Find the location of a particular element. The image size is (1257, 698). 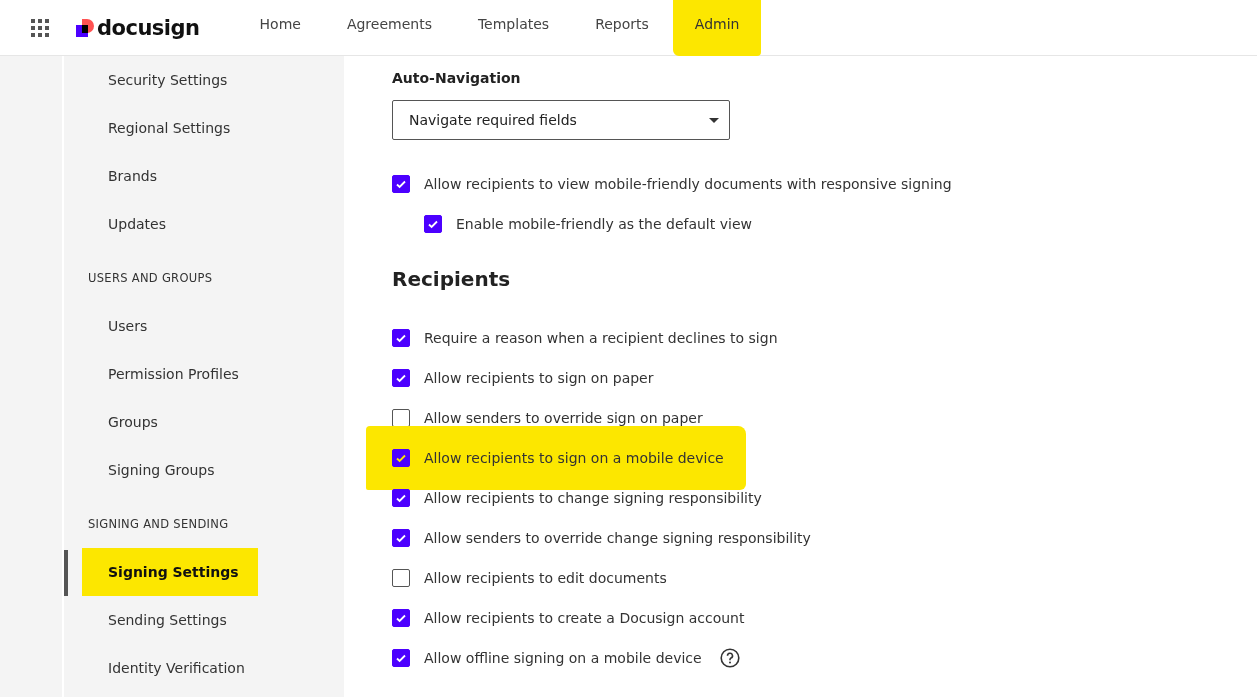

caret-icon is located at coordinates (714, 120).